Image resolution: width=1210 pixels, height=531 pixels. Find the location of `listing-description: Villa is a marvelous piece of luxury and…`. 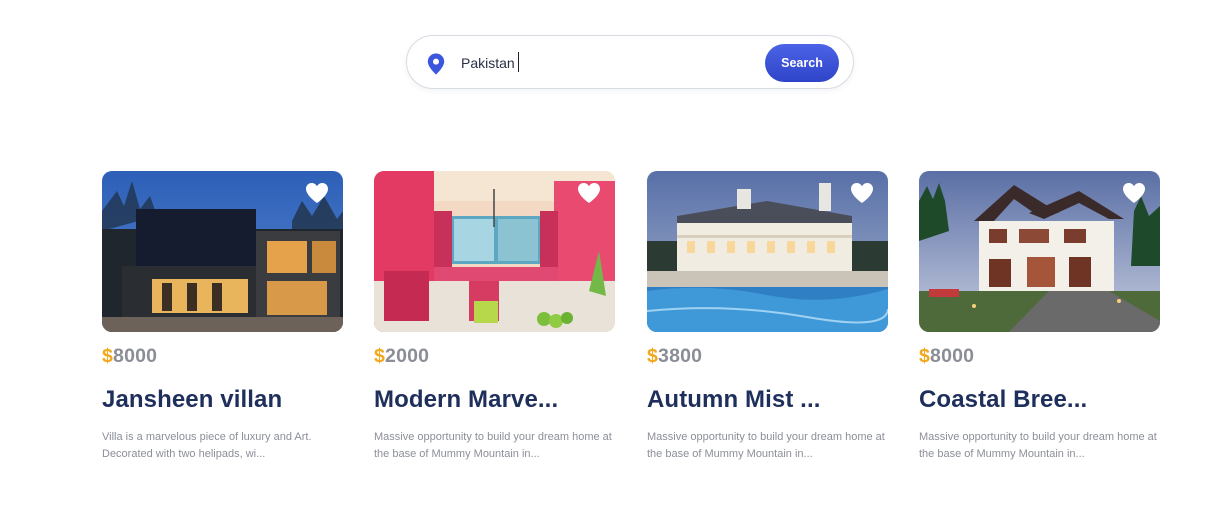

listing-description: Villa is a marvelous piece of luxury and… is located at coordinates (207, 445).